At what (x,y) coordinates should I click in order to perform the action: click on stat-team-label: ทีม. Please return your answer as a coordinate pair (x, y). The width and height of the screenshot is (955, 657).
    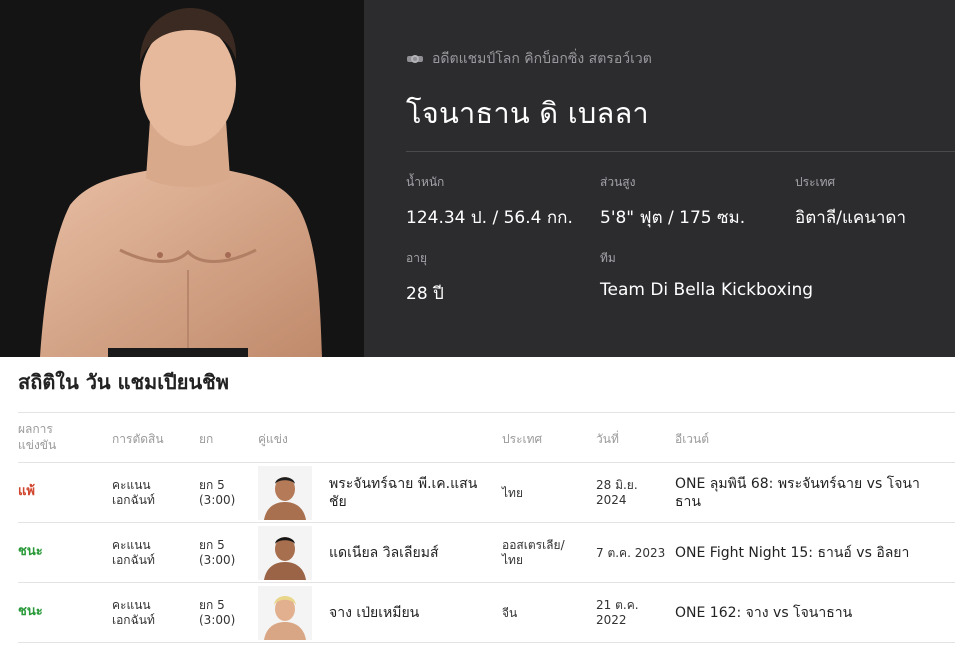
    Looking at the image, I should click on (608, 258).